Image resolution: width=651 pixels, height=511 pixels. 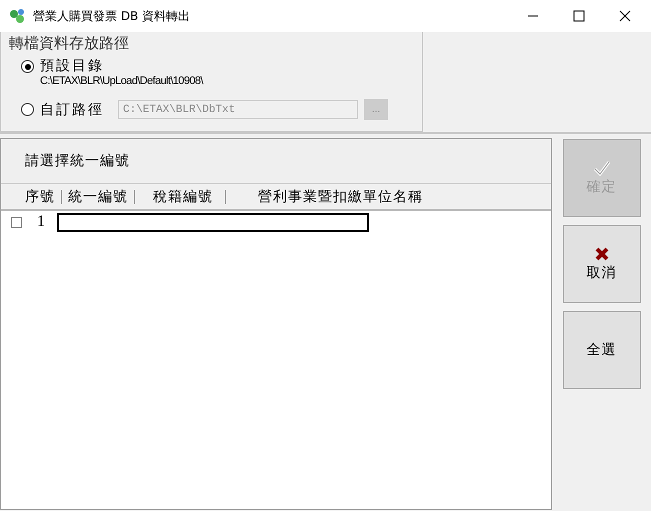 I want to click on window-title: 營業人購買發票 DB 資料轉出, so click(x=111, y=16).